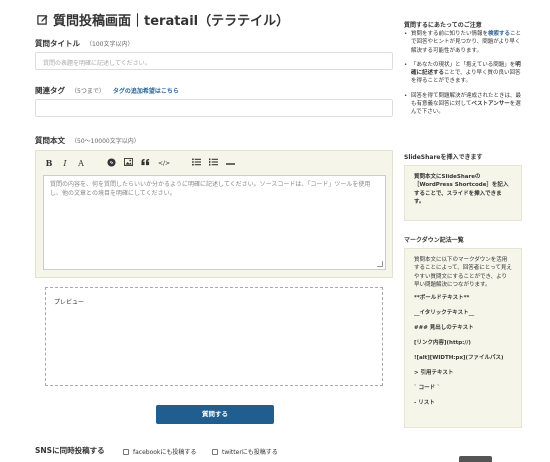 Image resolution: width=550 pixels, height=462 pixels. What do you see at coordinates (444, 313) in the screenshot?
I see `markdown-item: __イタリックテキスト__` at bounding box center [444, 313].